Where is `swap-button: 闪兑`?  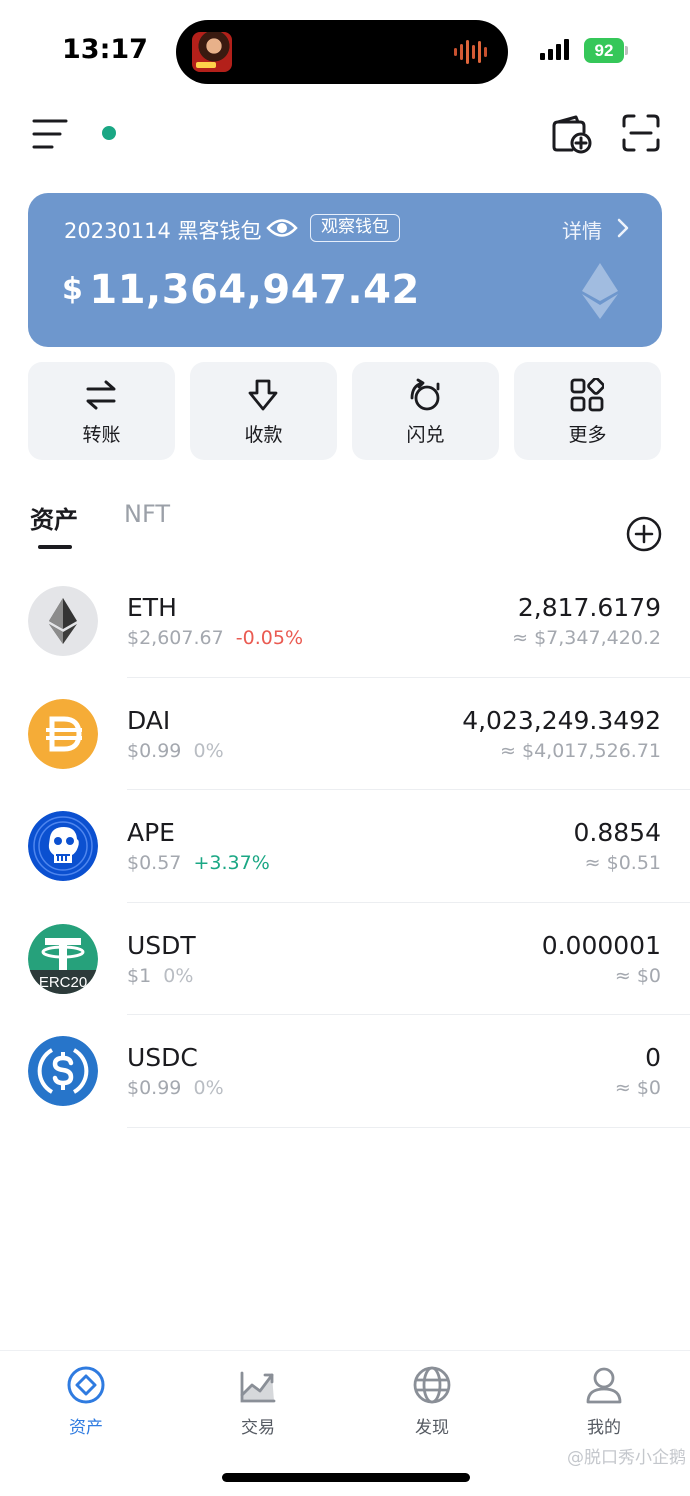
swap-button: 闪兑 is located at coordinates (425, 411).